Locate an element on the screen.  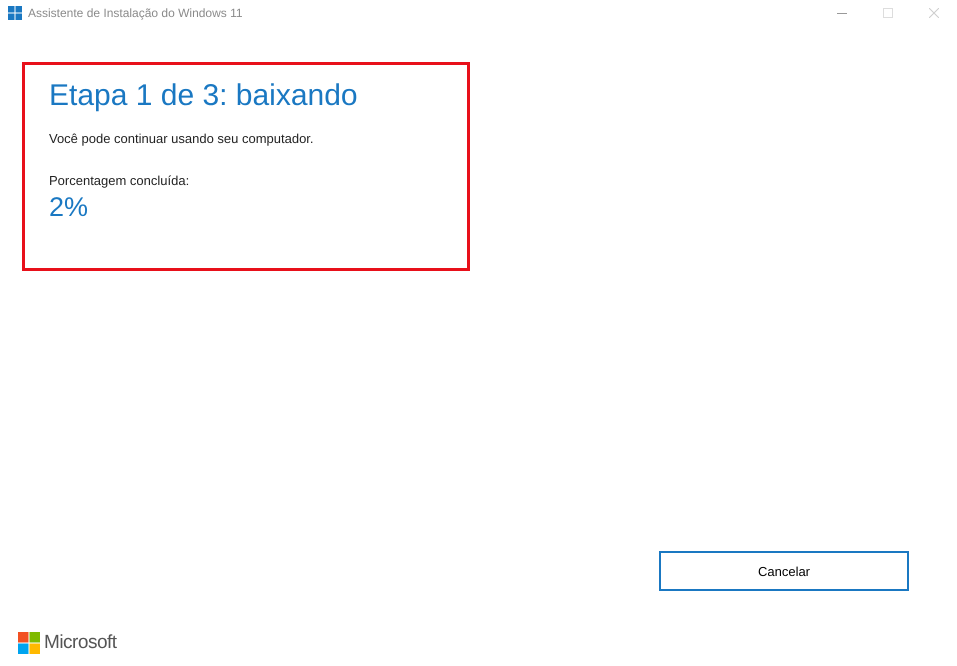
cancel-button: Cancelar is located at coordinates (784, 571).